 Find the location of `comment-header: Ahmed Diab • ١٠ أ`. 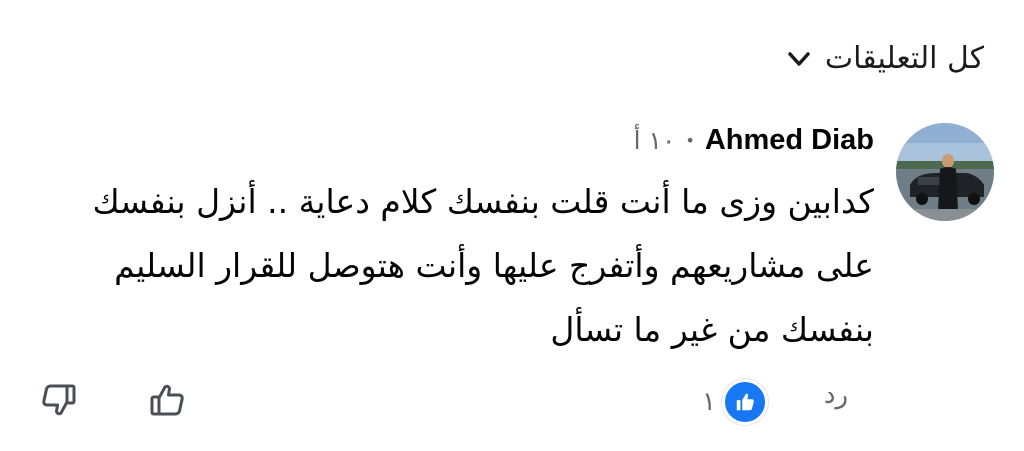

comment-header: Ahmed Diab • ١٠ أ is located at coordinates (754, 140).